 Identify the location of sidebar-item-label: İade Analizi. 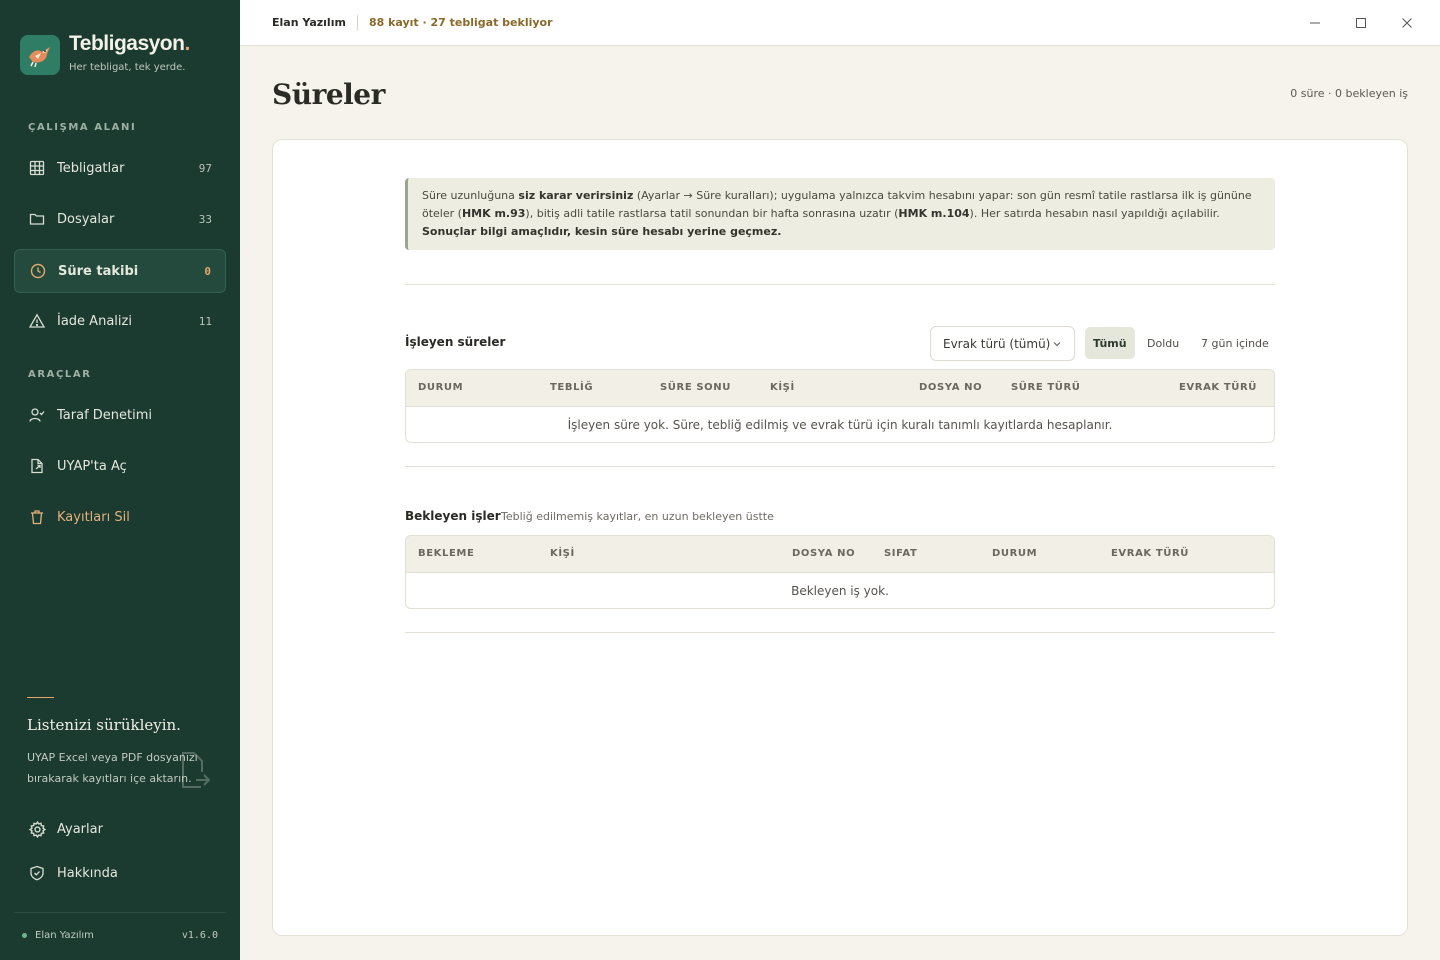
(94, 321).